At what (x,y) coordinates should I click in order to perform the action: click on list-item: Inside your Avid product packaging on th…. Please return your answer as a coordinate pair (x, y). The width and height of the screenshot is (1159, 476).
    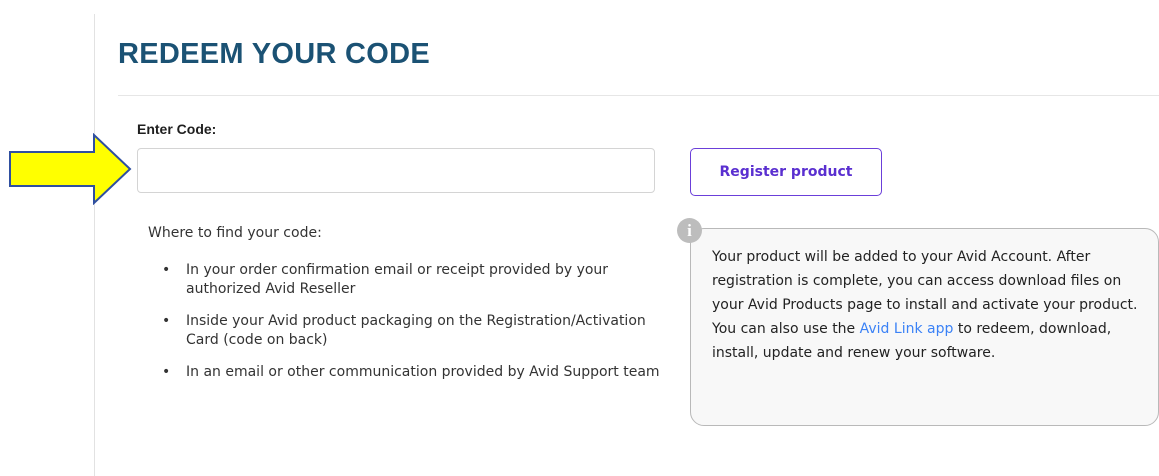
    Looking at the image, I should click on (422, 331).